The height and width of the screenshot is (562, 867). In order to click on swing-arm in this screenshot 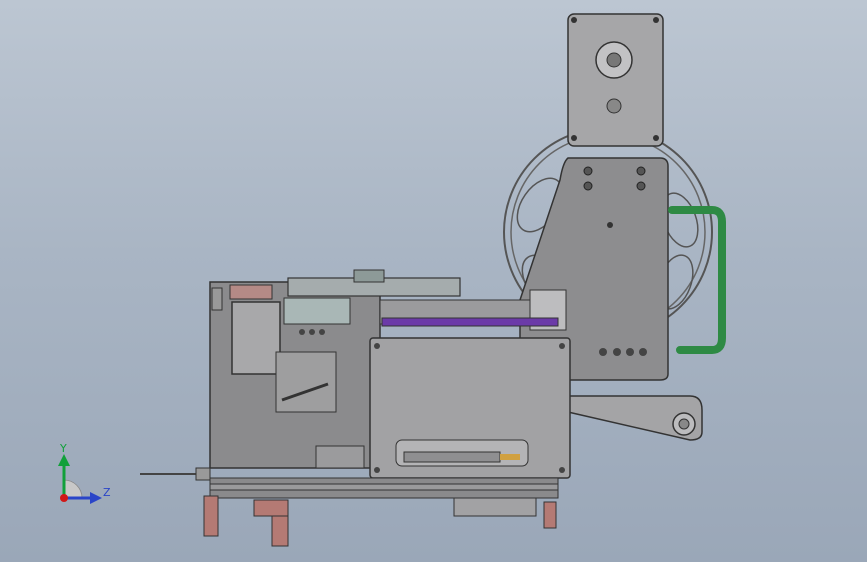, I will do `click(635, 418)`.